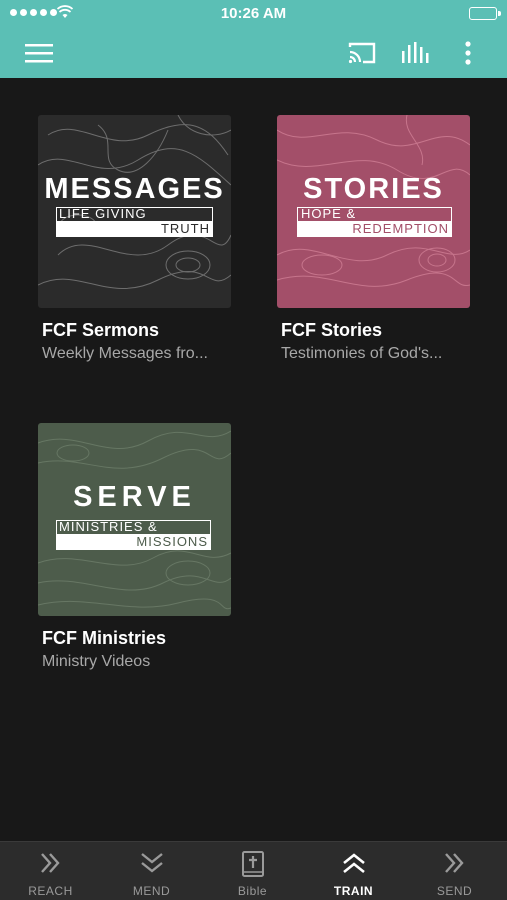  I want to click on nav-item-bible: Bible, so click(252, 871).